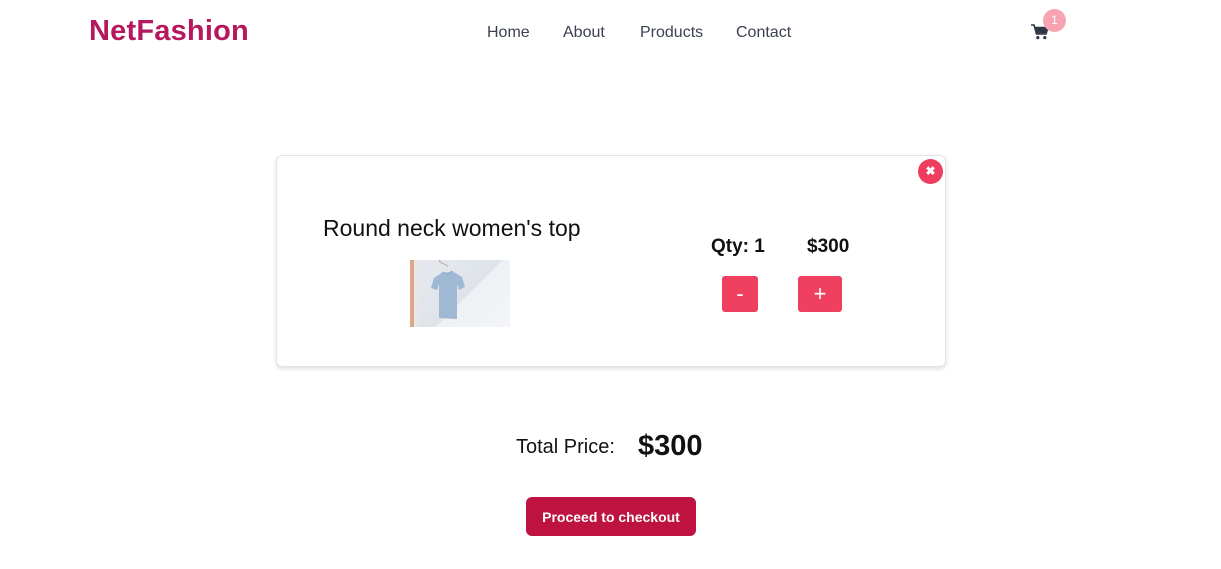 This screenshot has width=1221, height=569. What do you see at coordinates (565, 447) in the screenshot?
I see `total-price-label: Total Price:` at bounding box center [565, 447].